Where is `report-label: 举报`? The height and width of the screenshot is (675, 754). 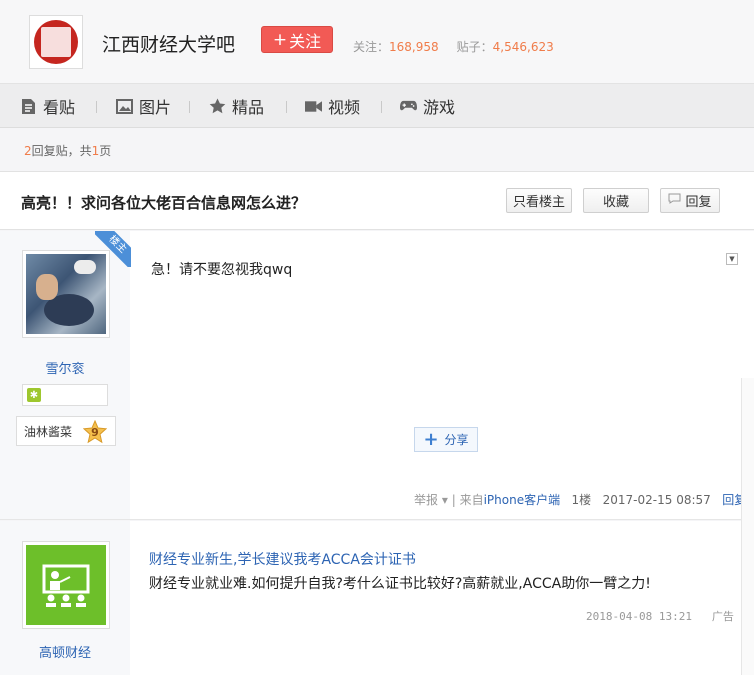 report-label: 举报 is located at coordinates (426, 500).